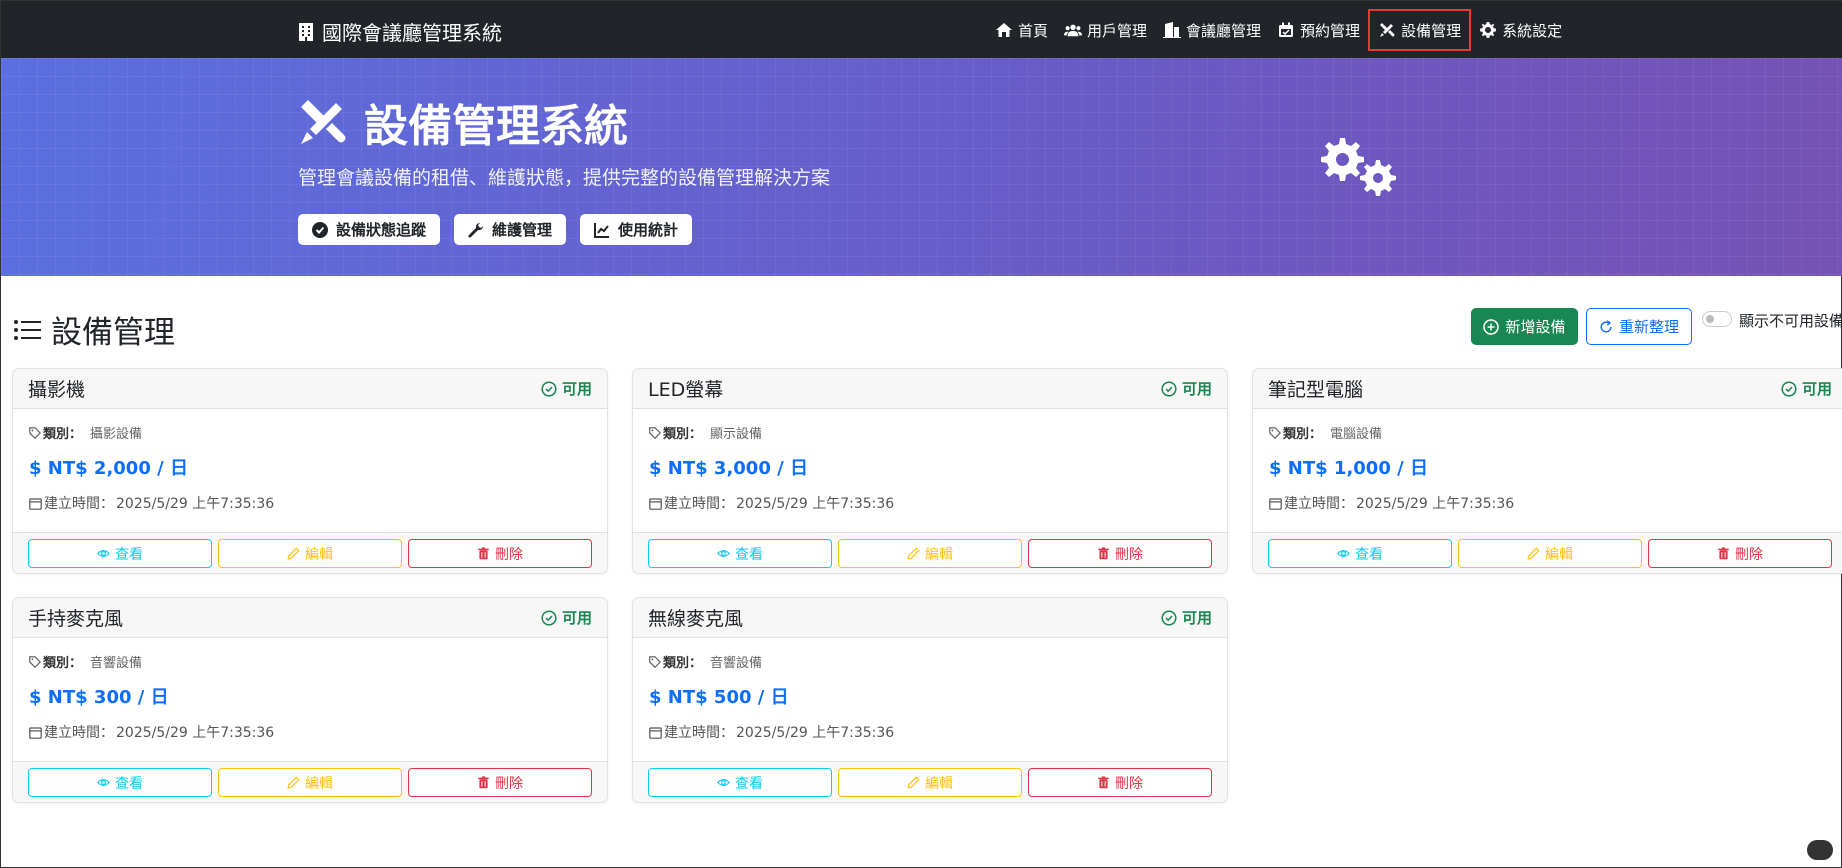 This screenshot has width=1842, height=868. Describe the element at coordinates (1547, 389) in the screenshot. I see `card-header: 筆記型電腦 可用` at that location.